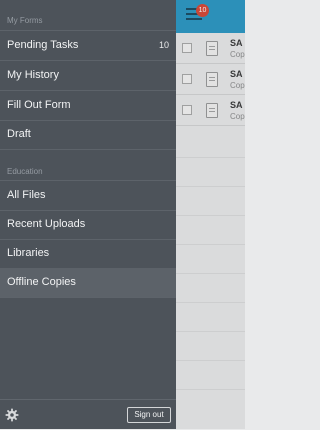  What do you see at coordinates (41, 282) in the screenshot?
I see `drawer-item-label: Offline Copies` at bounding box center [41, 282].